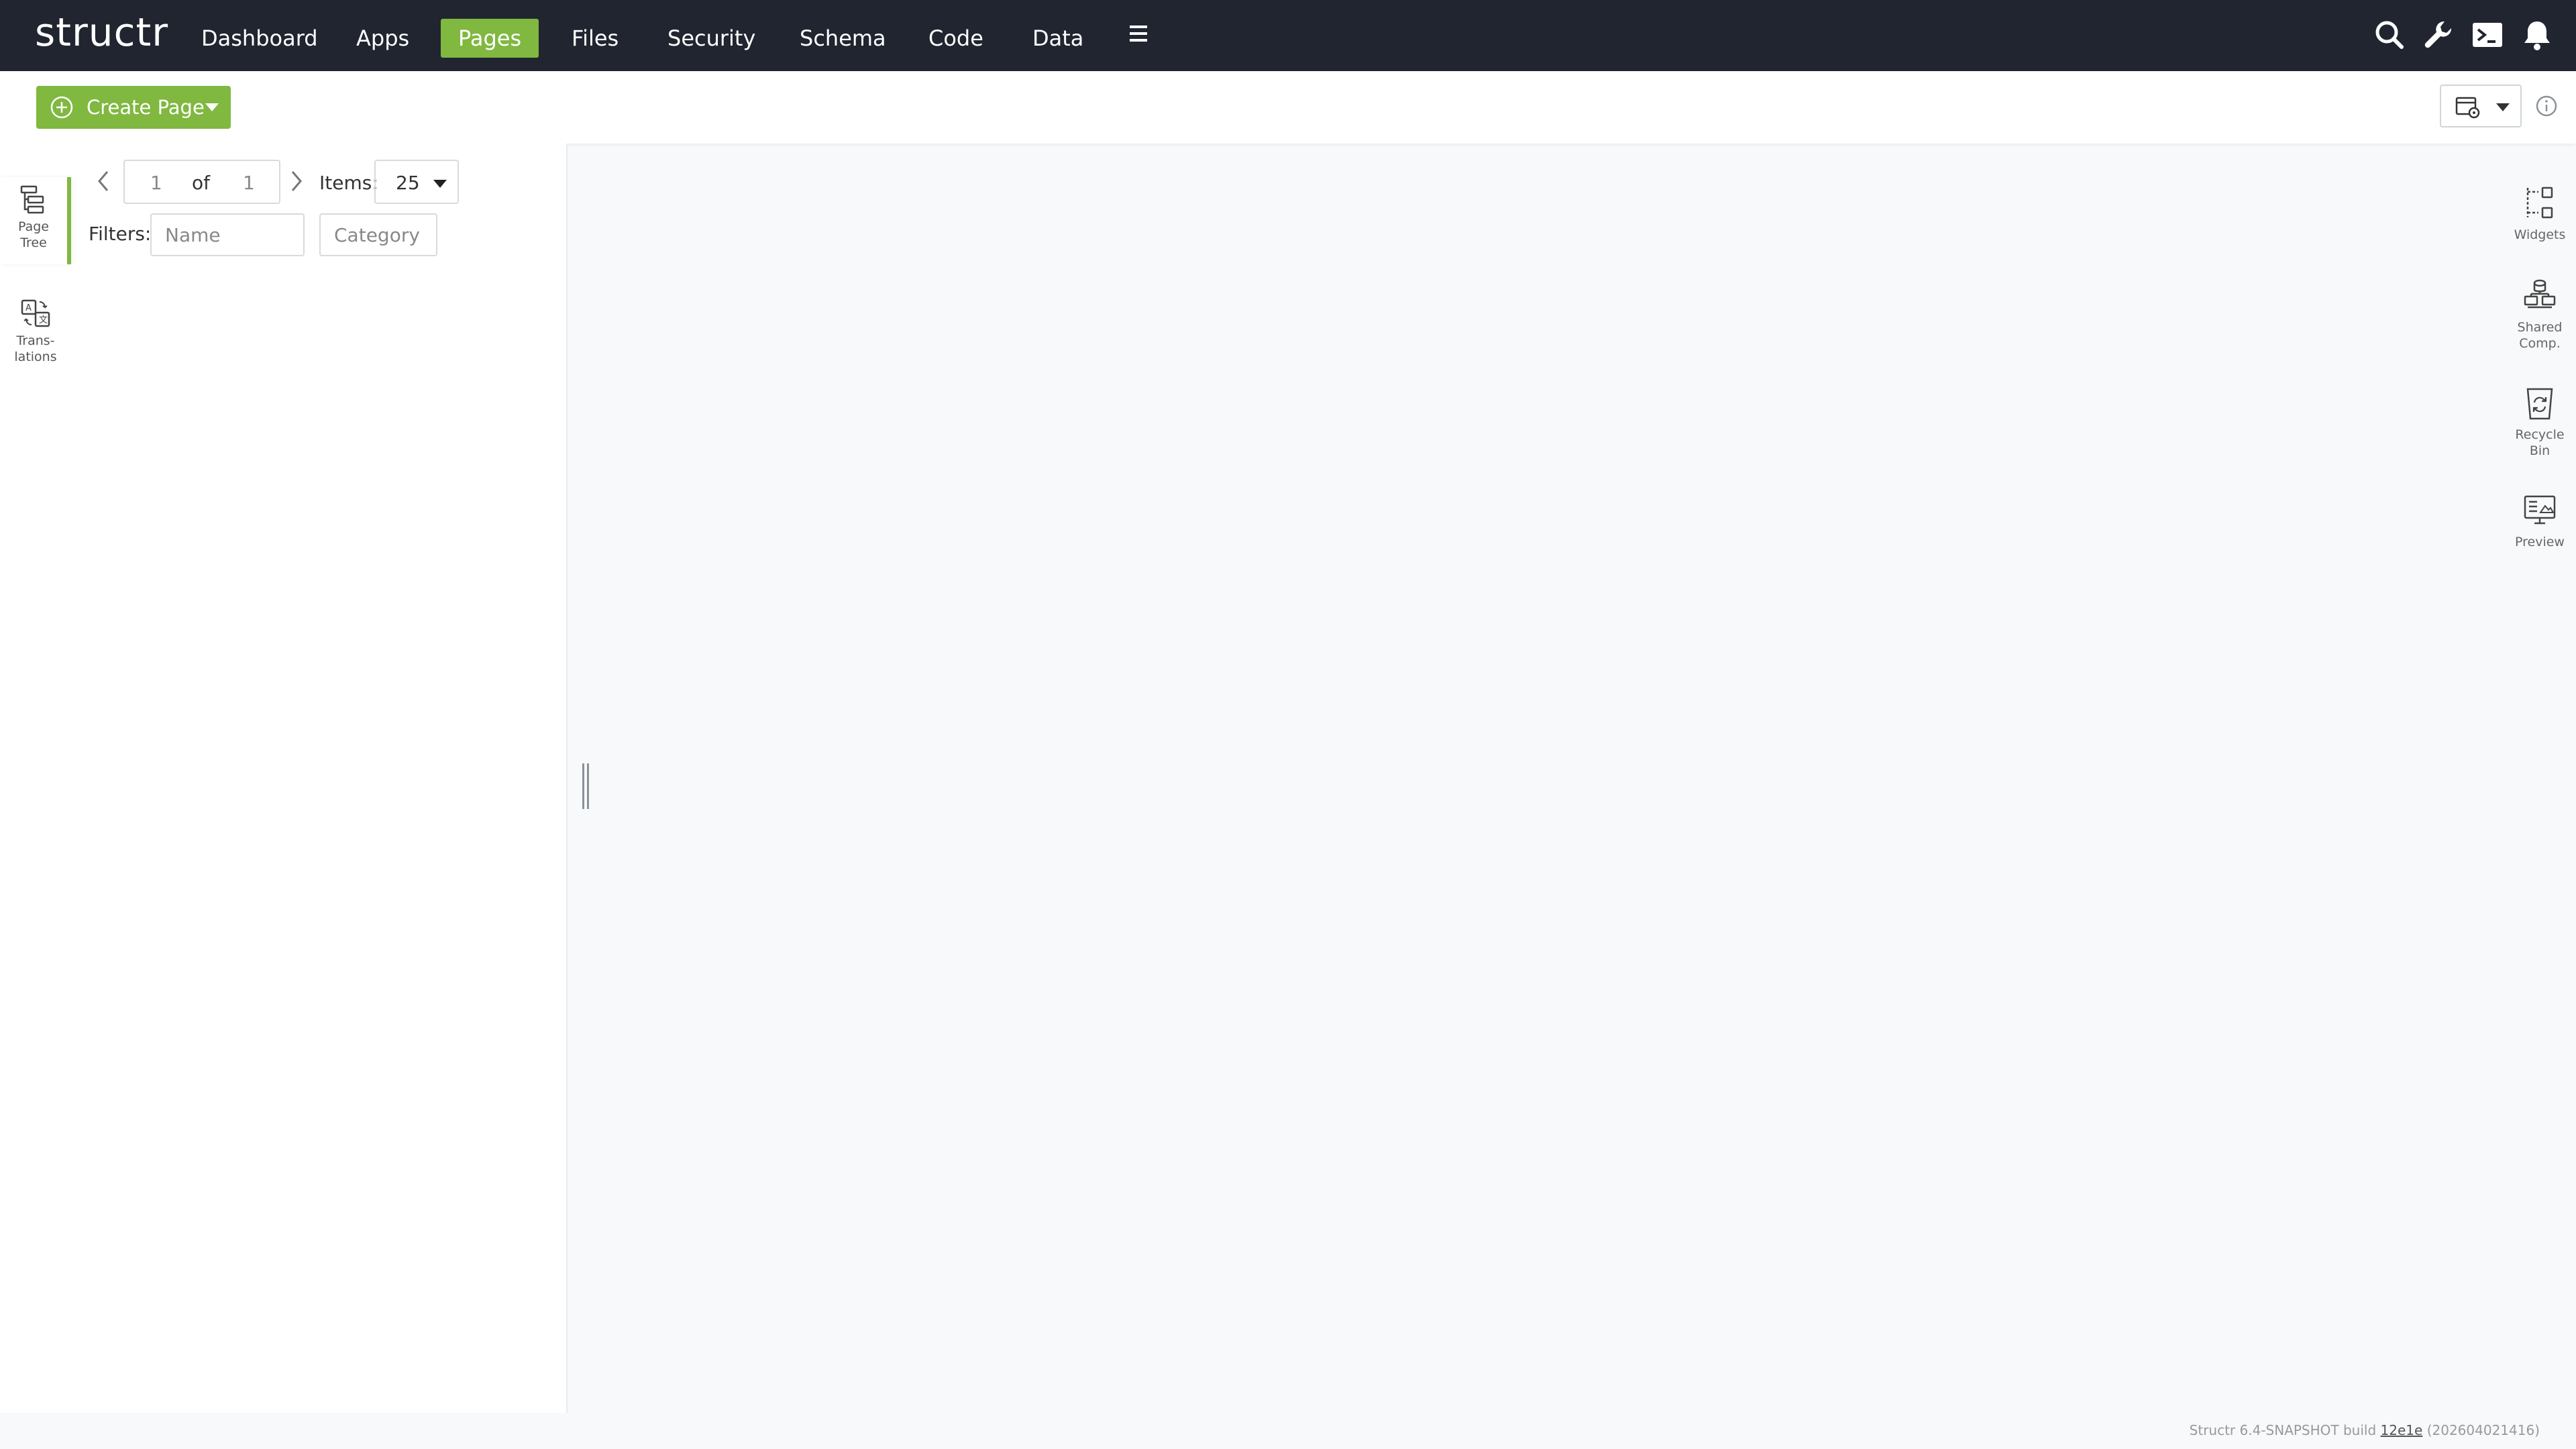  What do you see at coordinates (2539, 315) in the screenshot?
I see `tab-shared-components: Shared Comp.` at bounding box center [2539, 315].